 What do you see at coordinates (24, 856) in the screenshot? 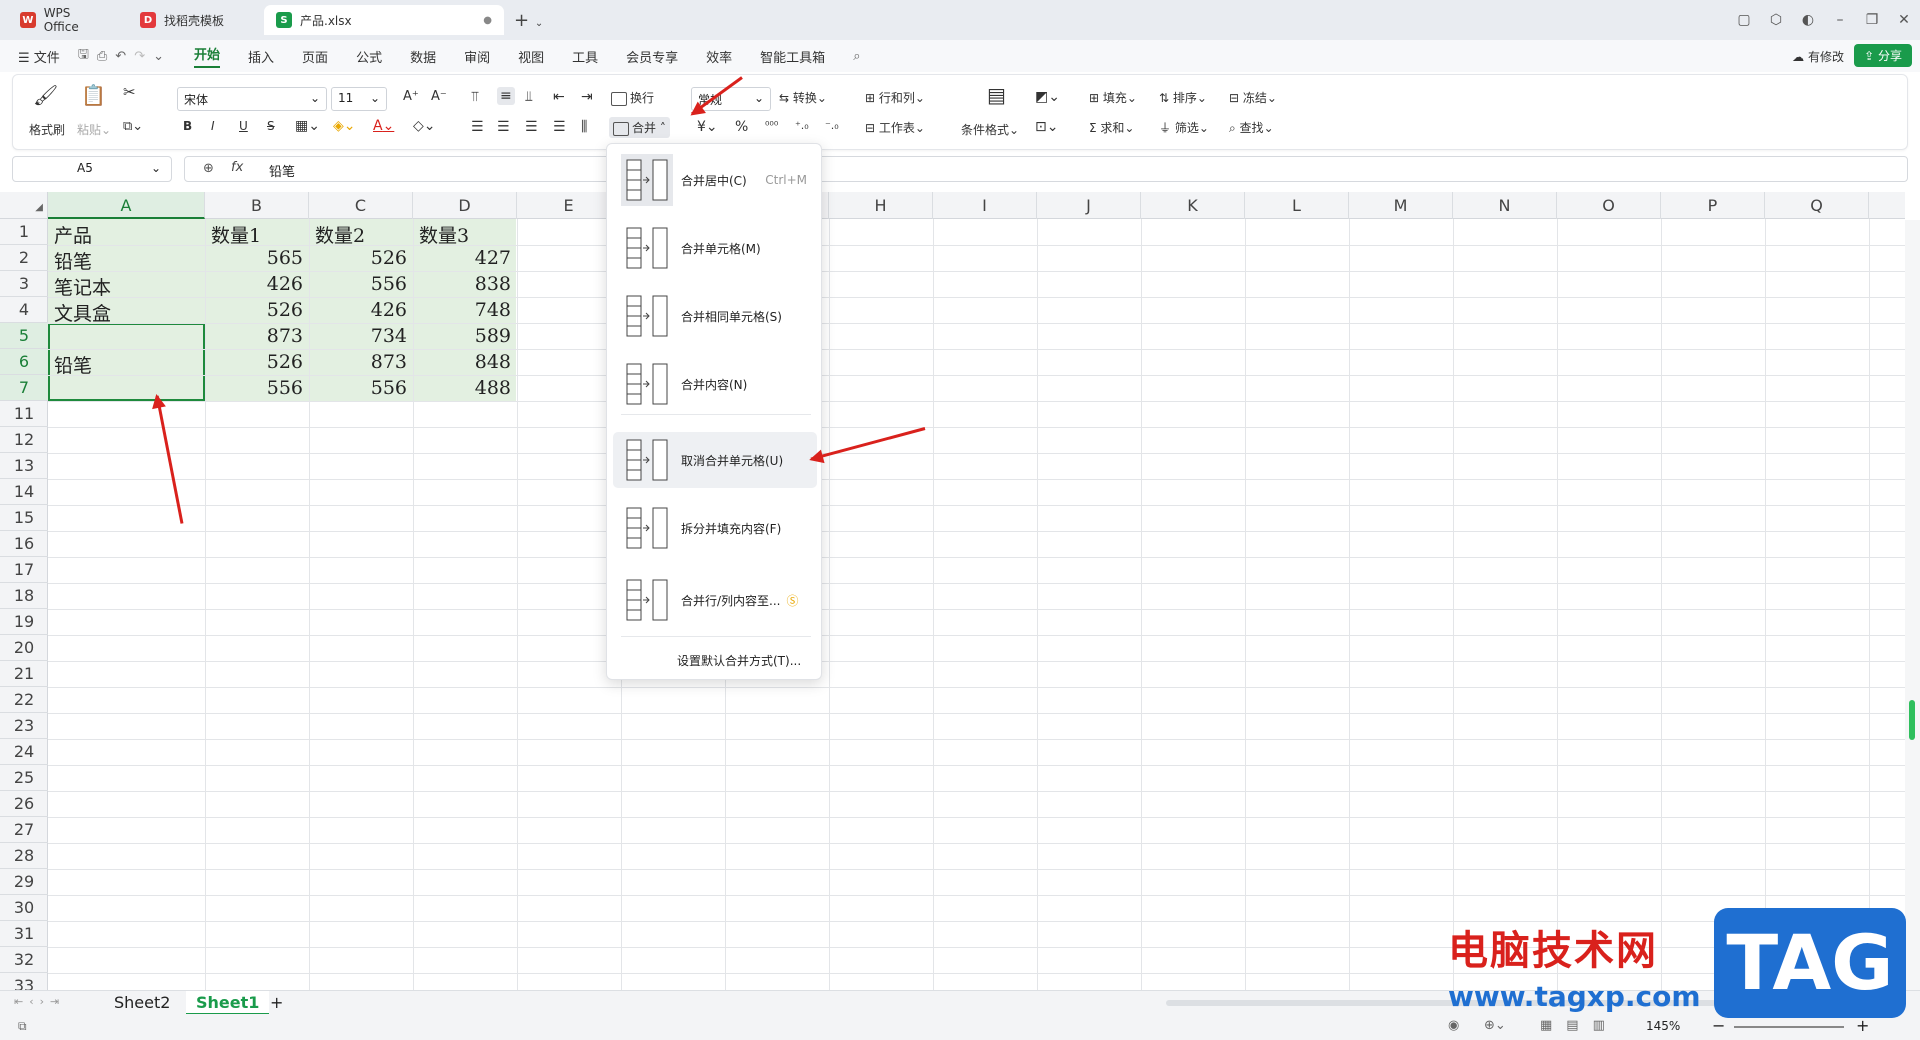
I see `row-header-28: 28` at bounding box center [24, 856].